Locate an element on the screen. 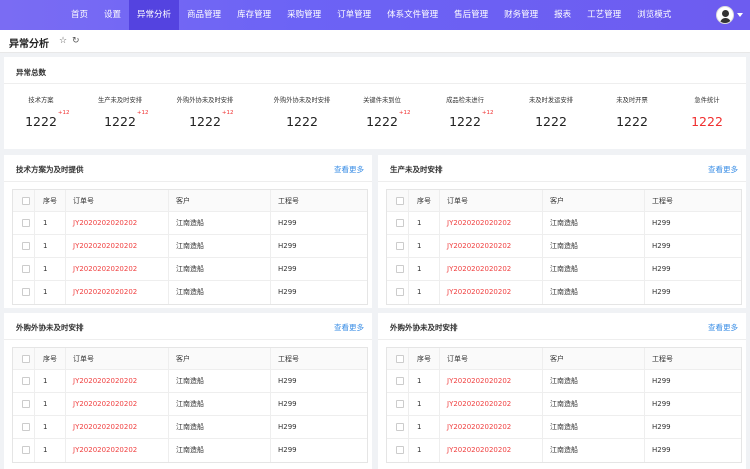 The height and width of the screenshot is (469, 750). column-header: 订单号 is located at coordinates (457, 359).